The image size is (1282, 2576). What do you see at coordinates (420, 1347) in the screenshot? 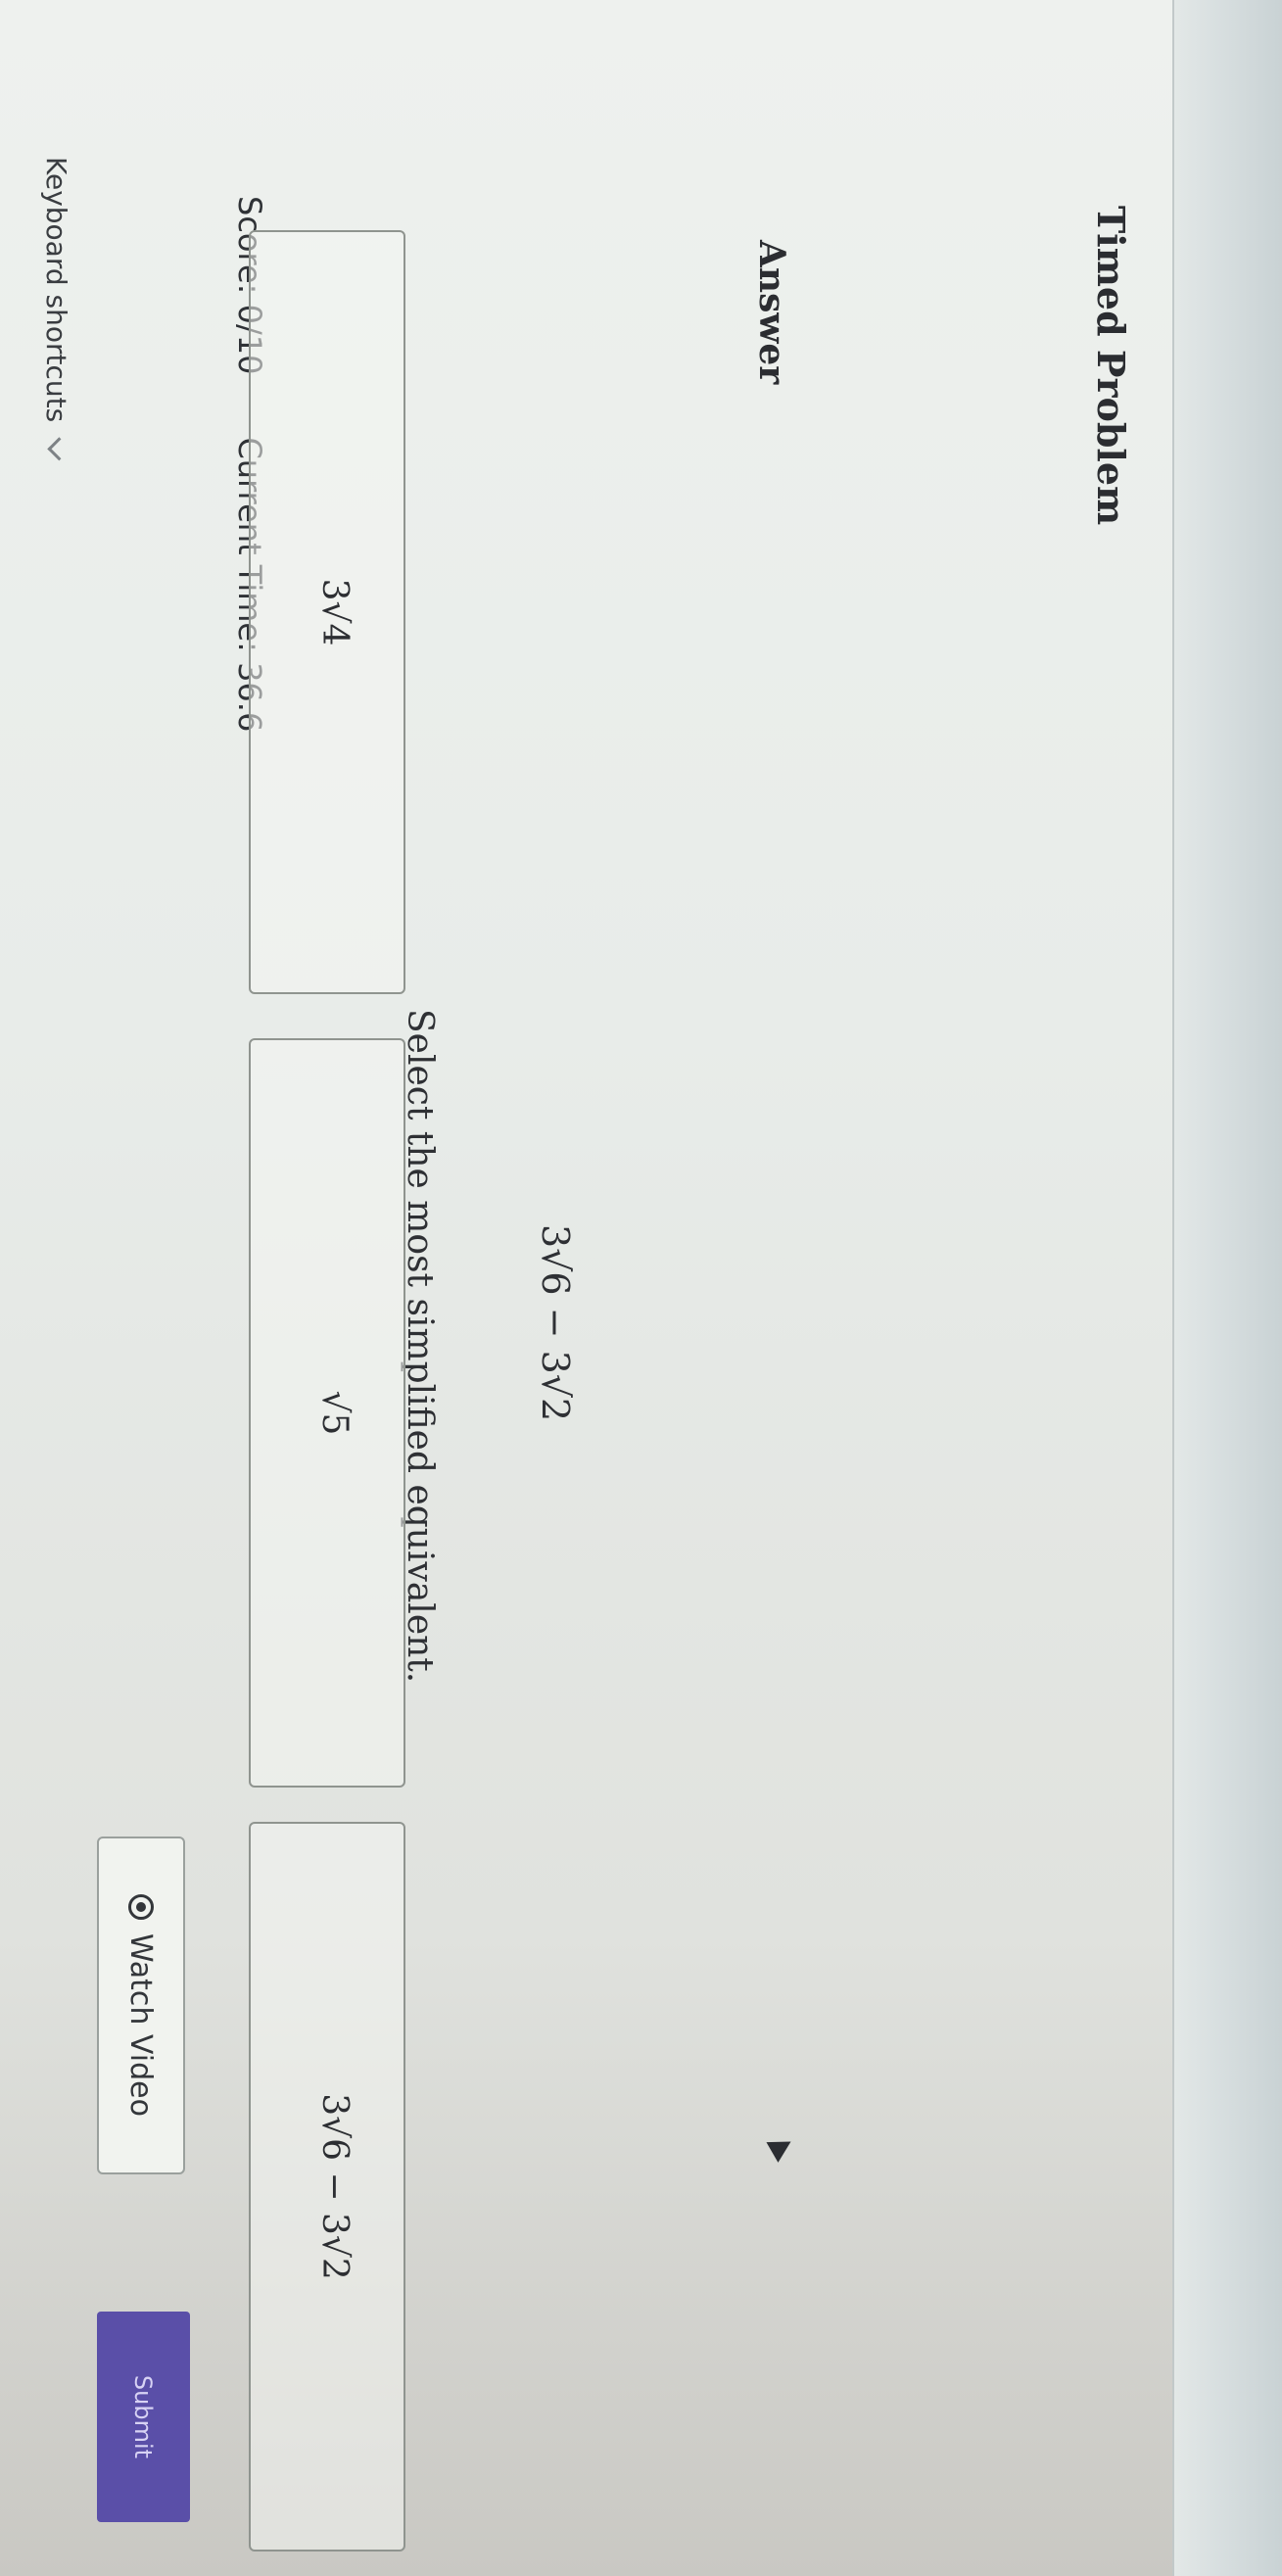
I see `question-prompt: Select the most simplified equivalent.` at bounding box center [420, 1347].